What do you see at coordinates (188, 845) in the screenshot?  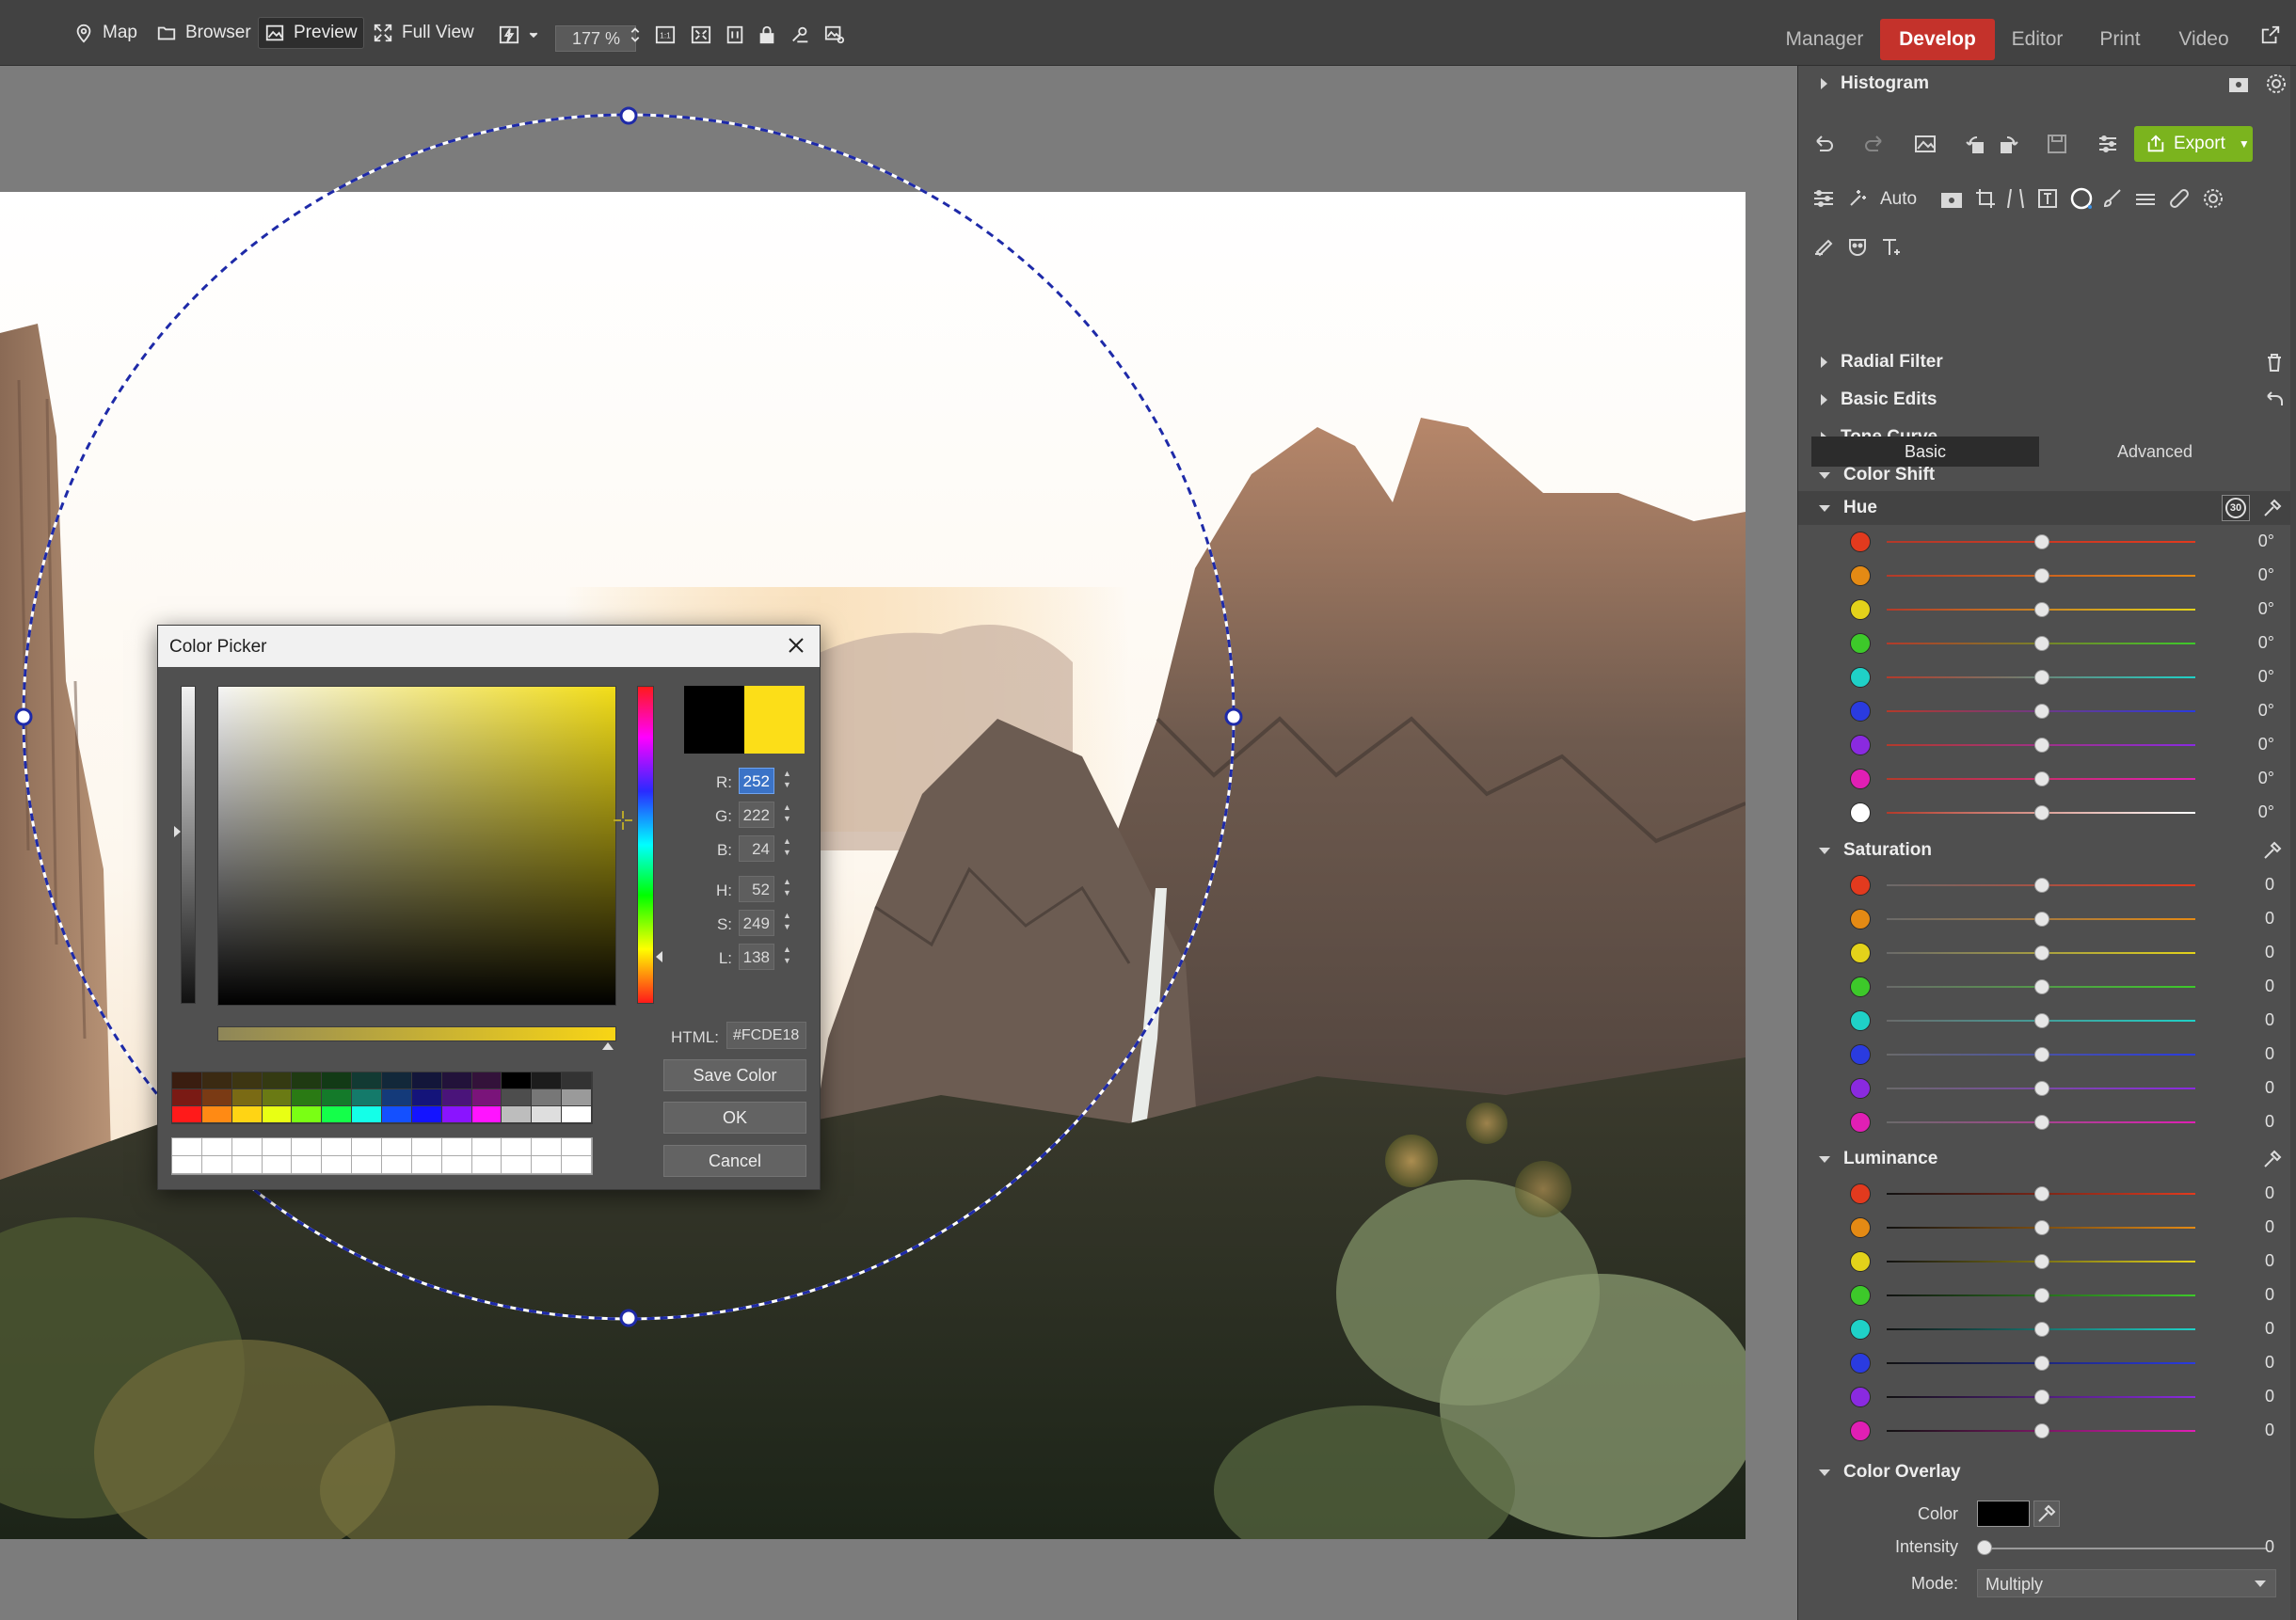 I see `luminance-strip` at bounding box center [188, 845].